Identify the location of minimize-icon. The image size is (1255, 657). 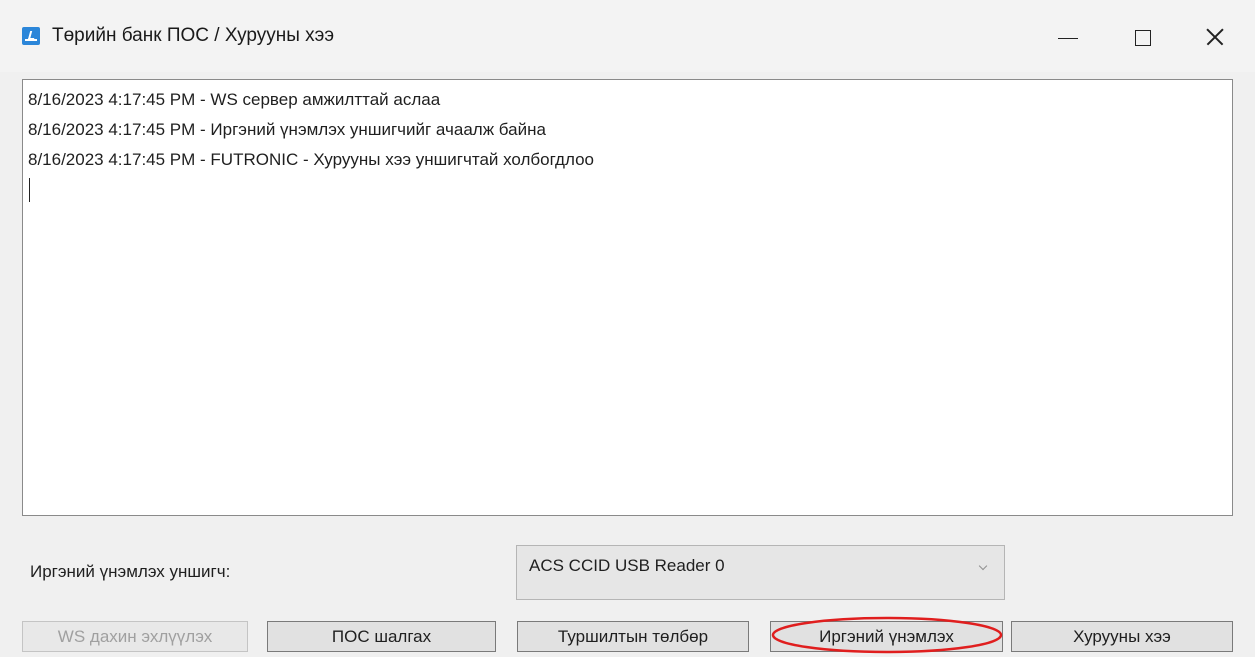
(1068, 38).